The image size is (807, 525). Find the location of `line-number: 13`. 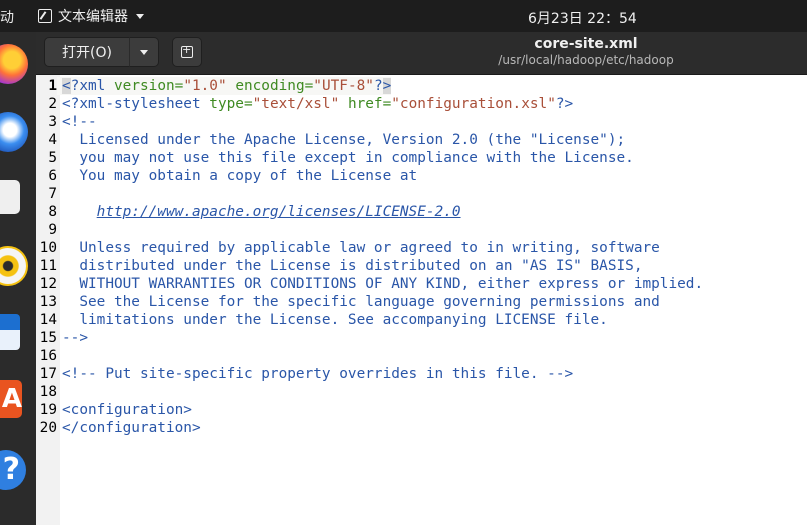

line-number: 13 is located at coordinates (48, 302).